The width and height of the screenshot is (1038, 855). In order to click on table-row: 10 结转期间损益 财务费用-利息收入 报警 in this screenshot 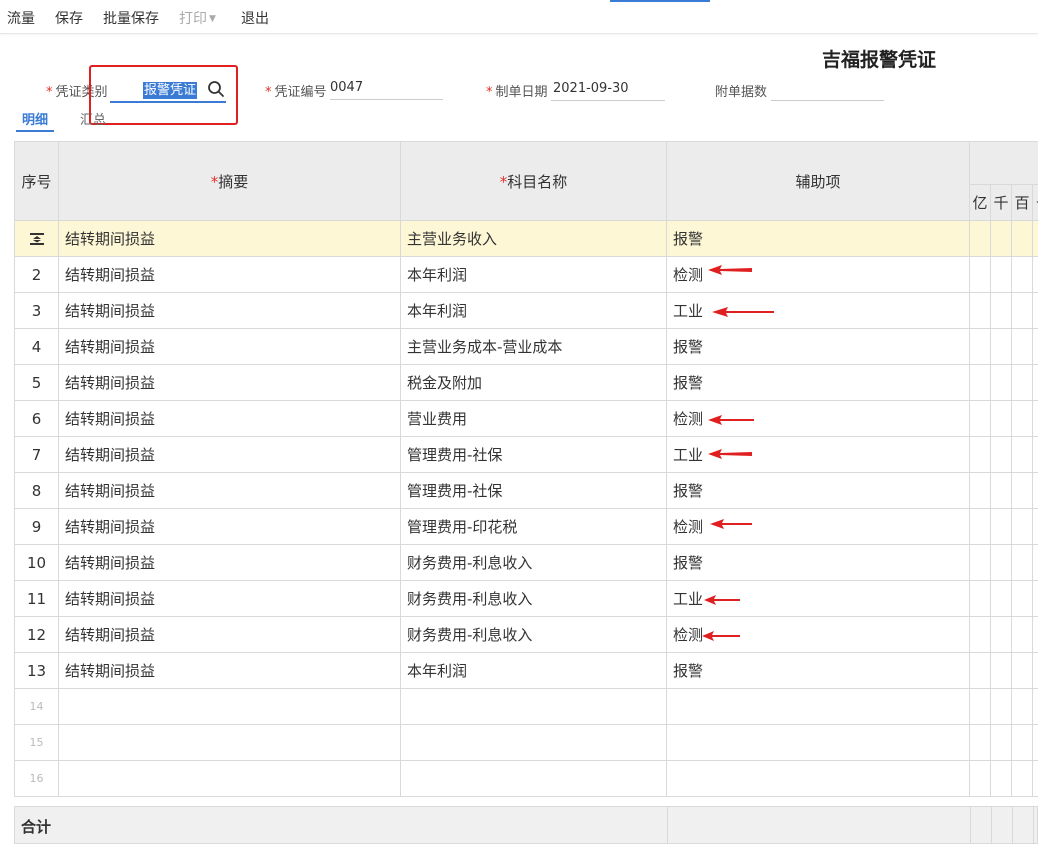, I will do `click(526, 562)`.